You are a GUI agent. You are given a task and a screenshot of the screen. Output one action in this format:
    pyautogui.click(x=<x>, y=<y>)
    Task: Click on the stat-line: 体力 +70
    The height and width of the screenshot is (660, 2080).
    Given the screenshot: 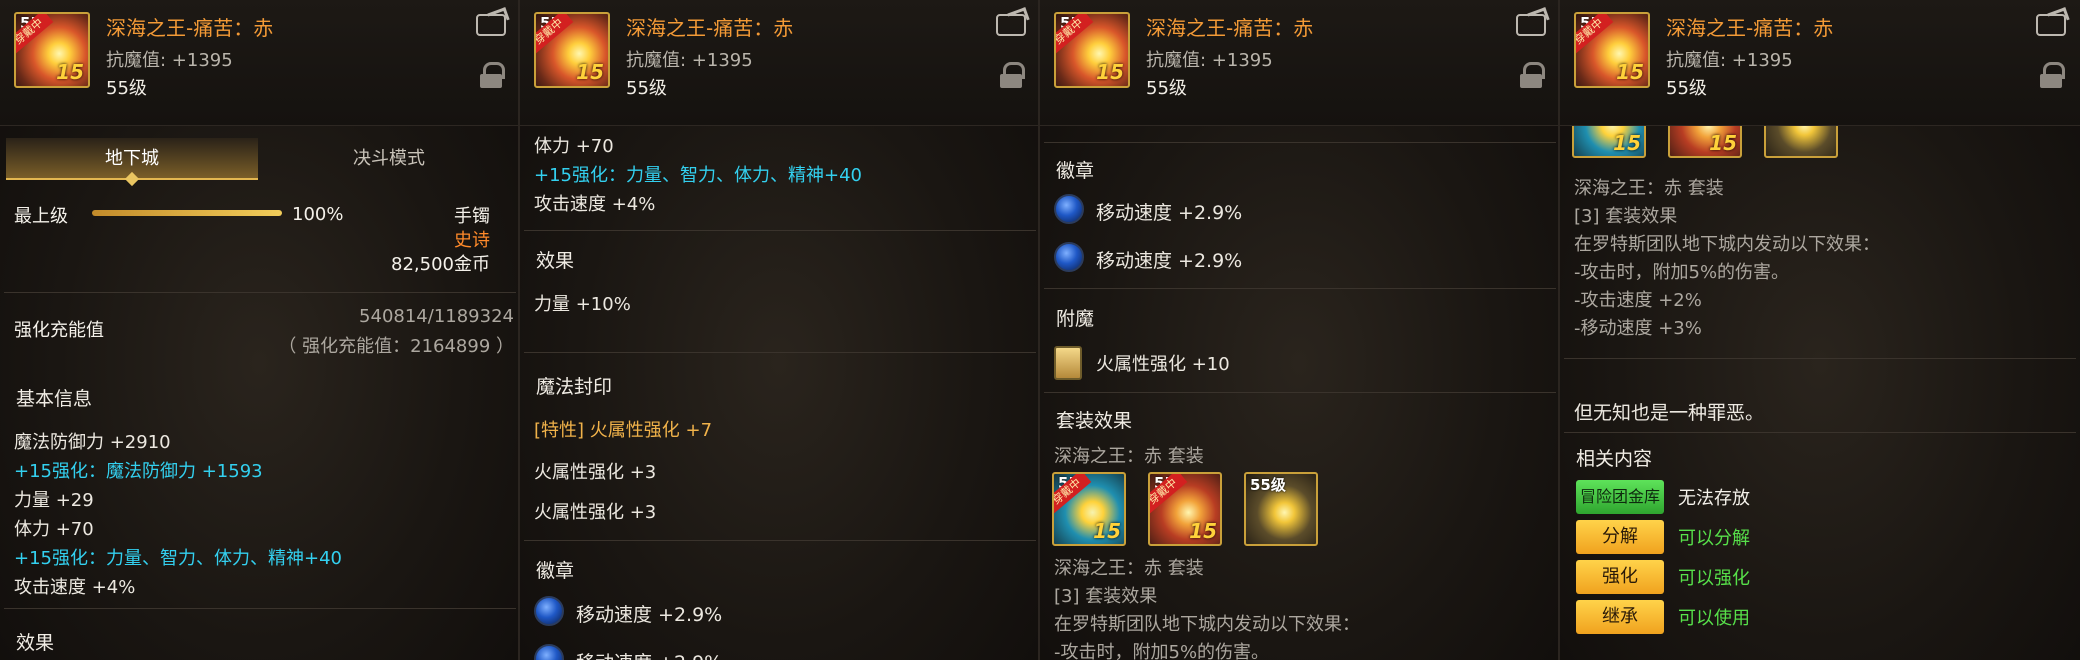 What is the action you would take?
    pyautogui.click(x=574, y=146)
    